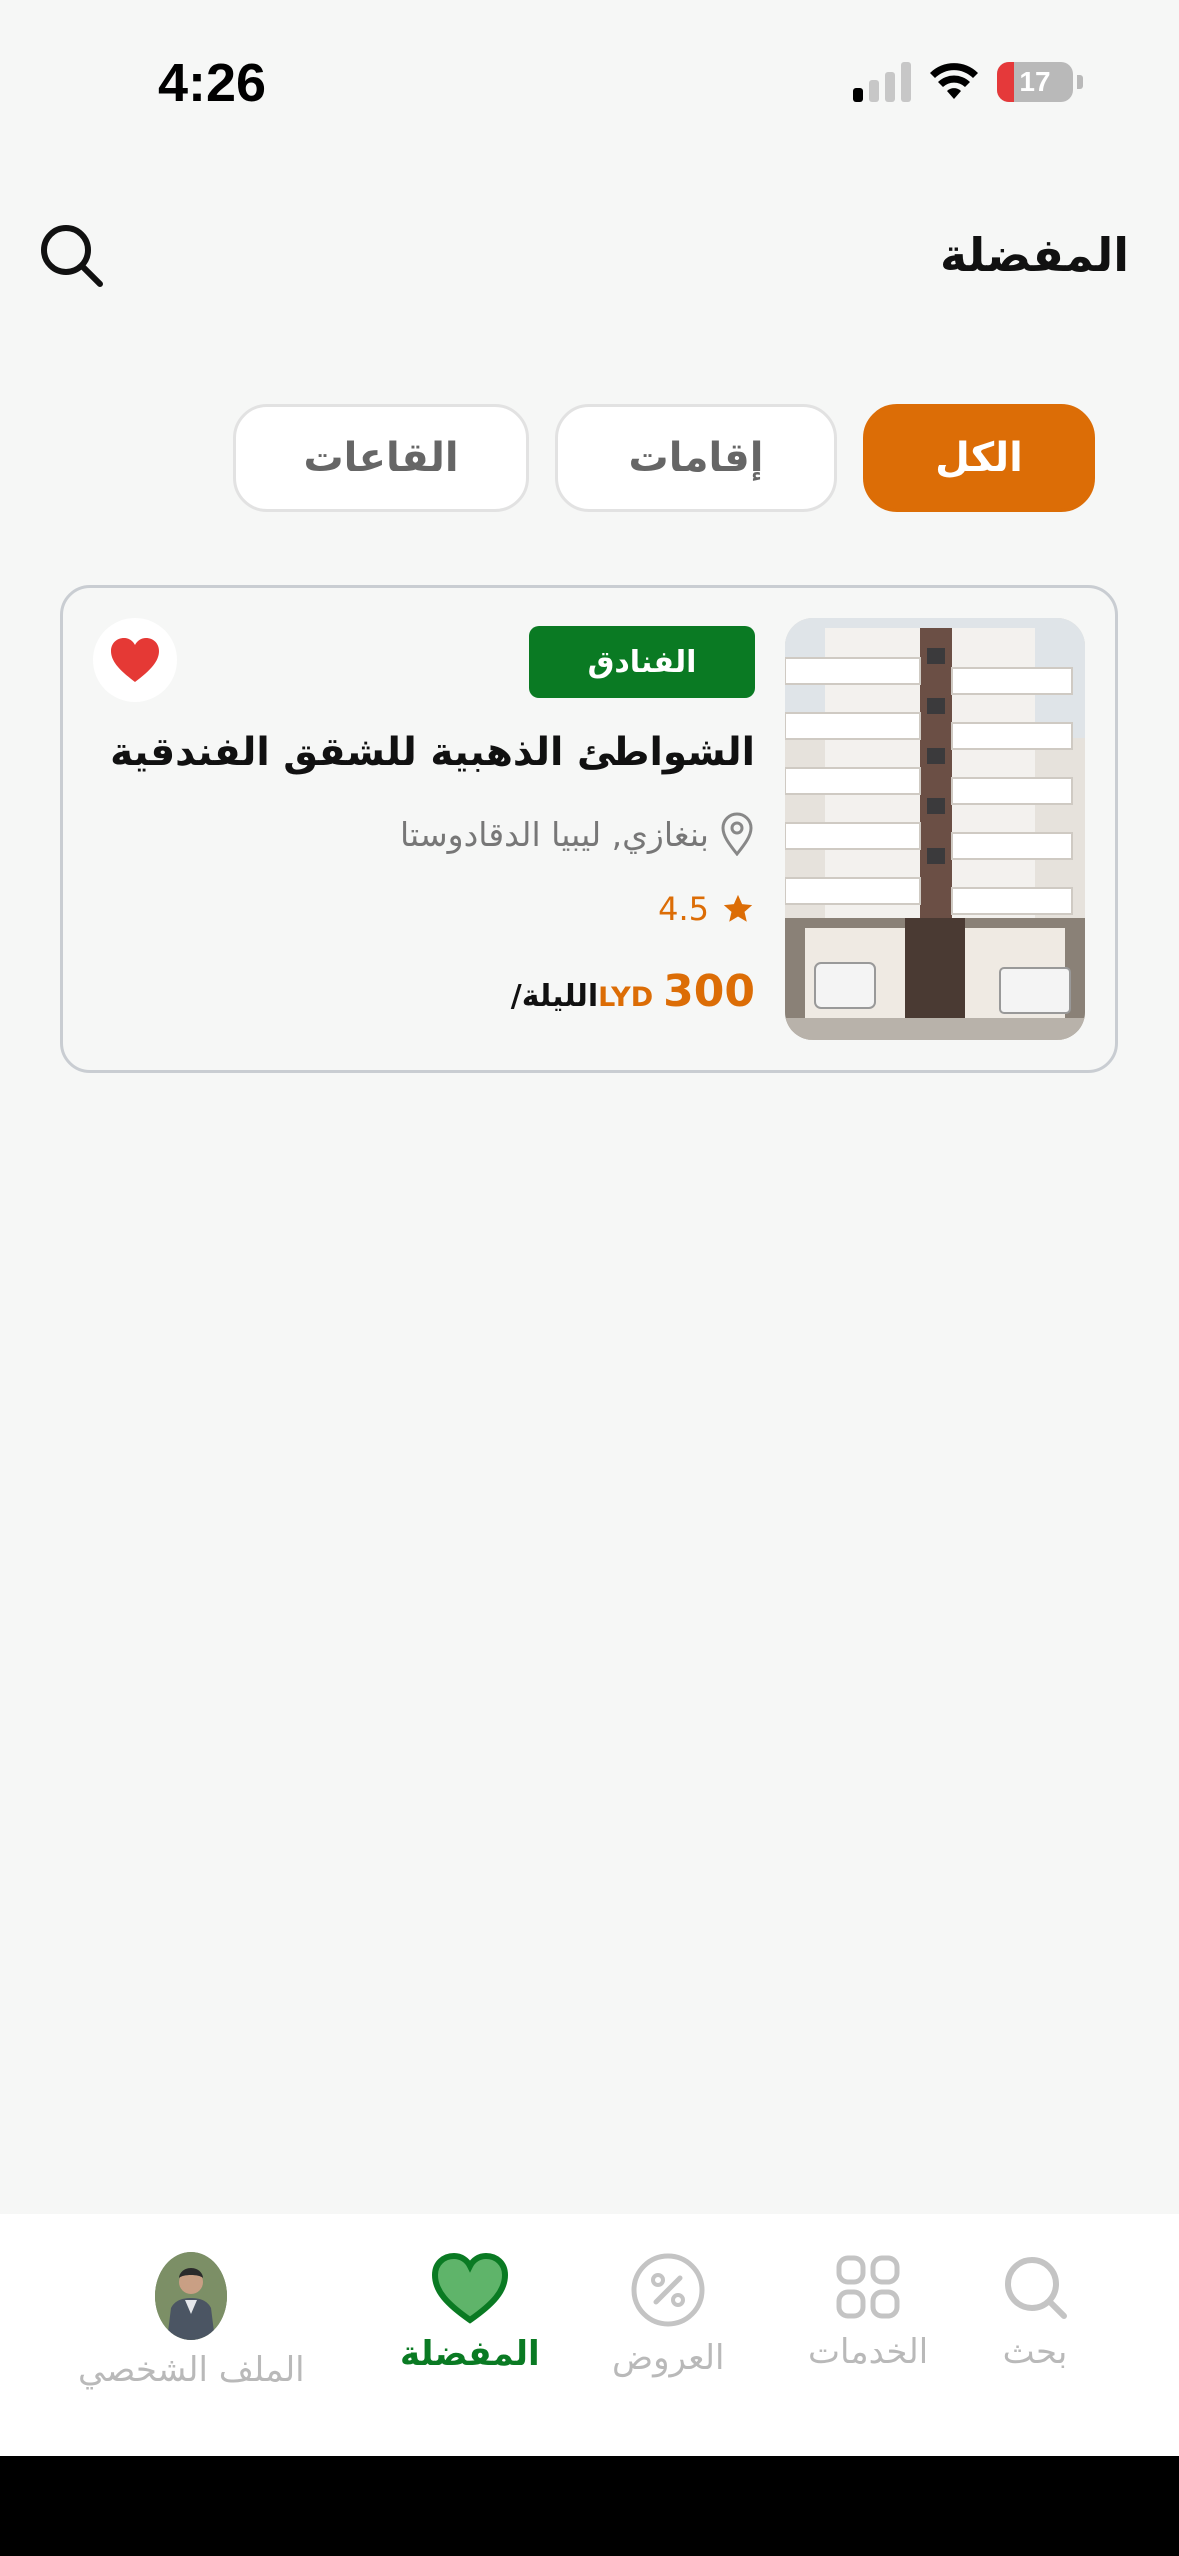 The height and width of the screenshot is (2556, 1179). I want to click on nav-profile-label: الملف الشخصي, so click(191, 2370).